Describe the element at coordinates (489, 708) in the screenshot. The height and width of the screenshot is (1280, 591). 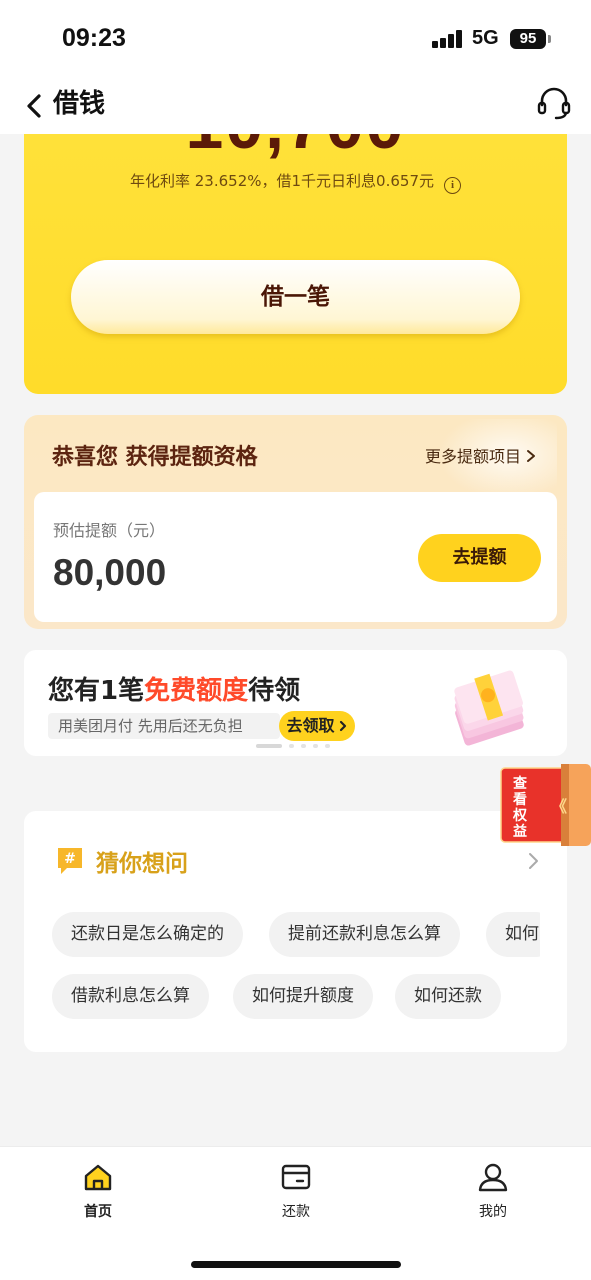
I see `money-stack-icon` at that location.